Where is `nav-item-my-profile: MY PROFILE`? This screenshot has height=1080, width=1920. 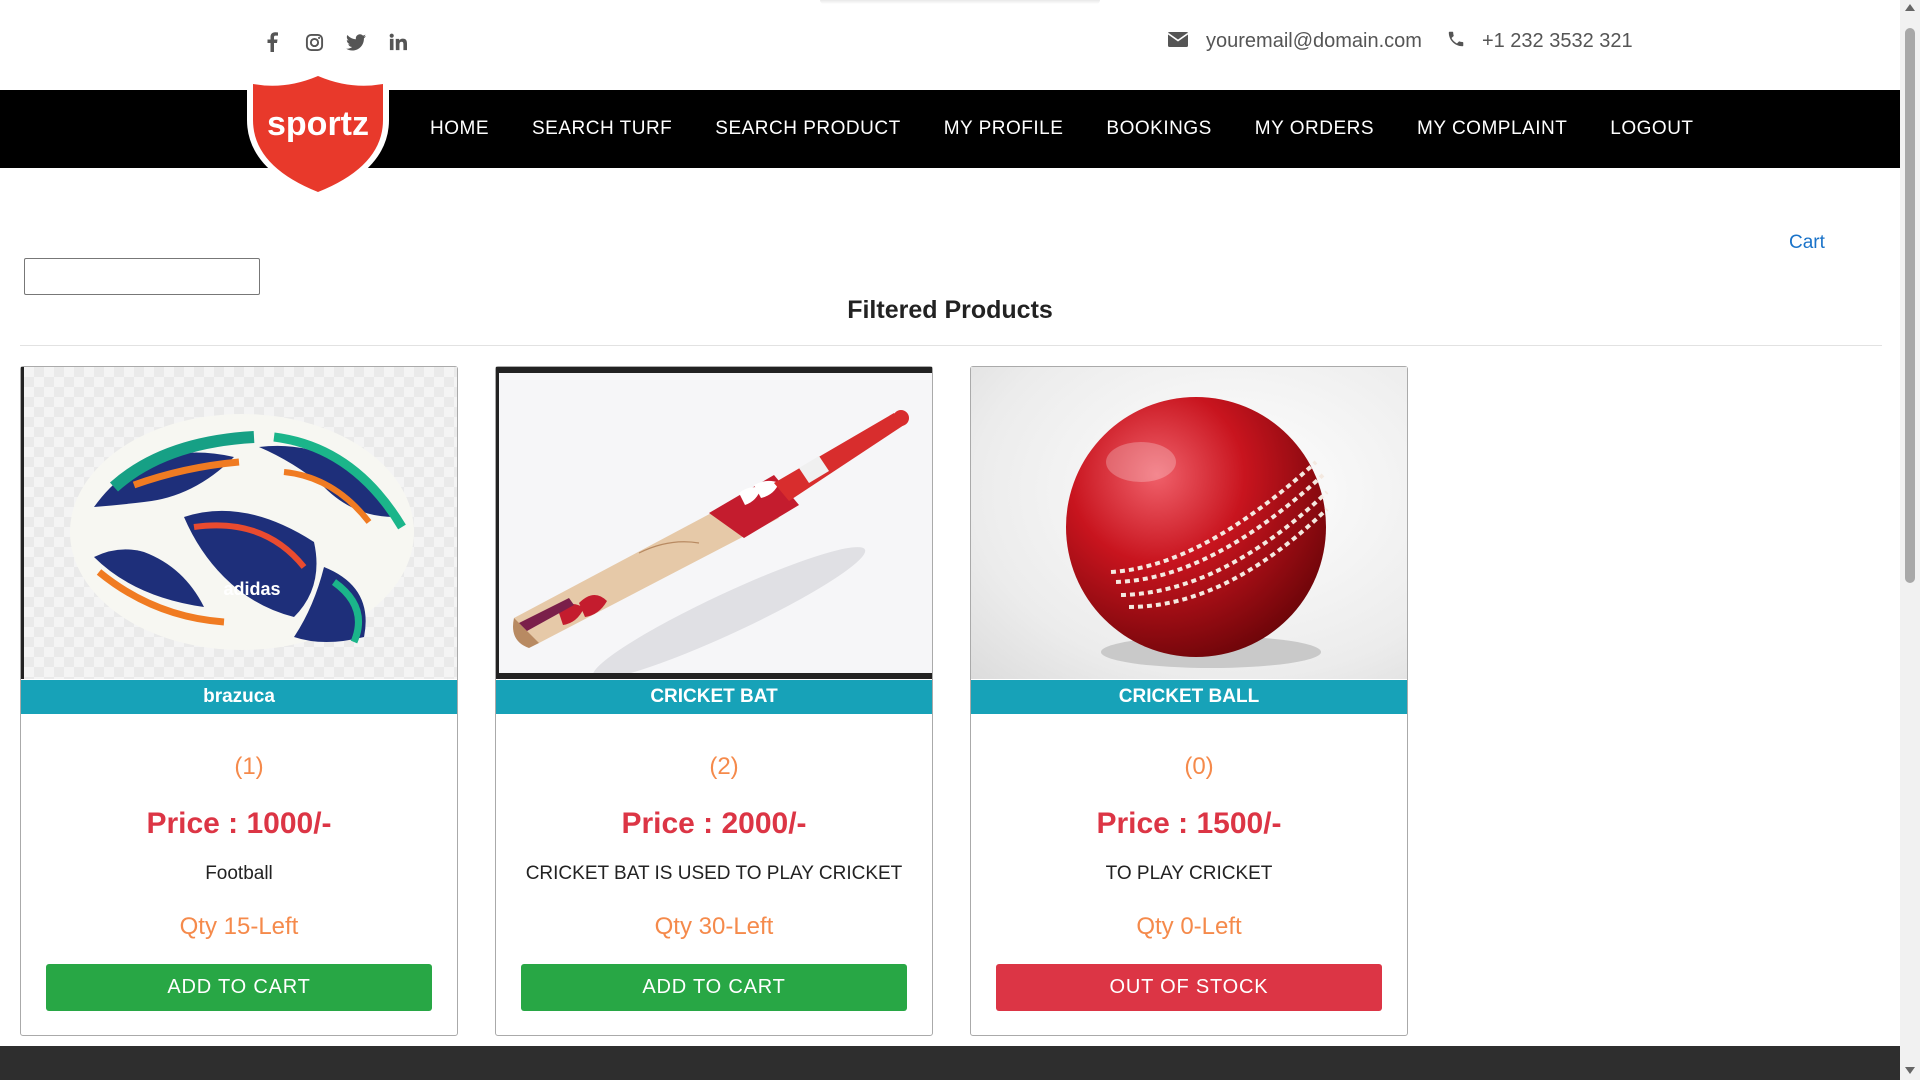 nav-item-my-profile: MY PROFILE is located at coordinates (1004, 129).